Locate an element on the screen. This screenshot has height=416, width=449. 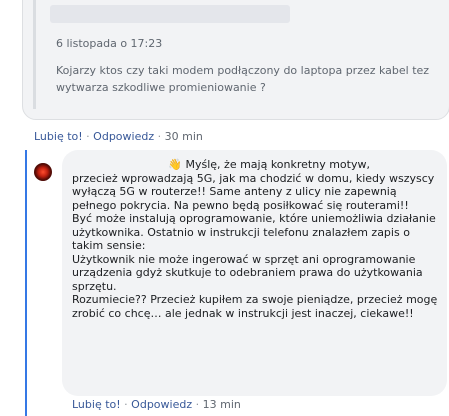
comment-timestamp: 30 min is located at coordinates (184, 136).